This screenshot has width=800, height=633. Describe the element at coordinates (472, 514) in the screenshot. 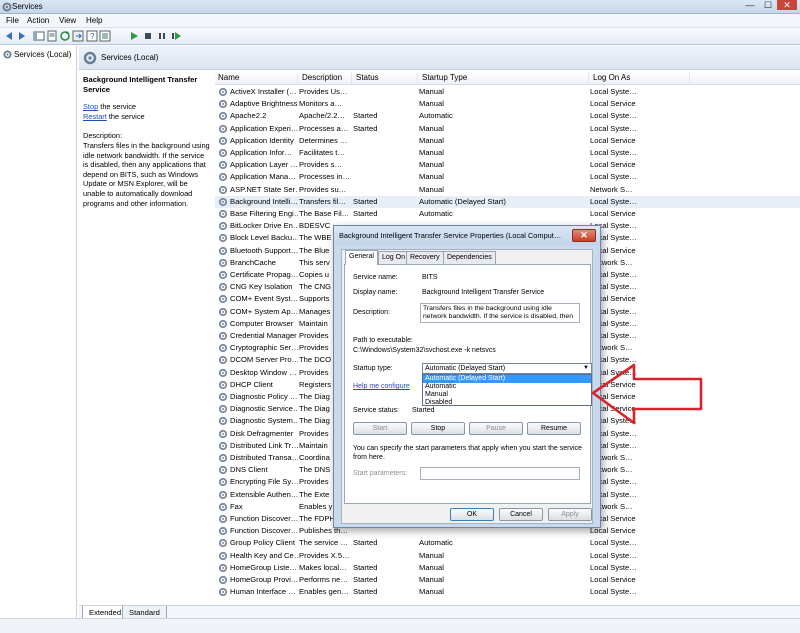

I see `ok-button: OK` at that location.